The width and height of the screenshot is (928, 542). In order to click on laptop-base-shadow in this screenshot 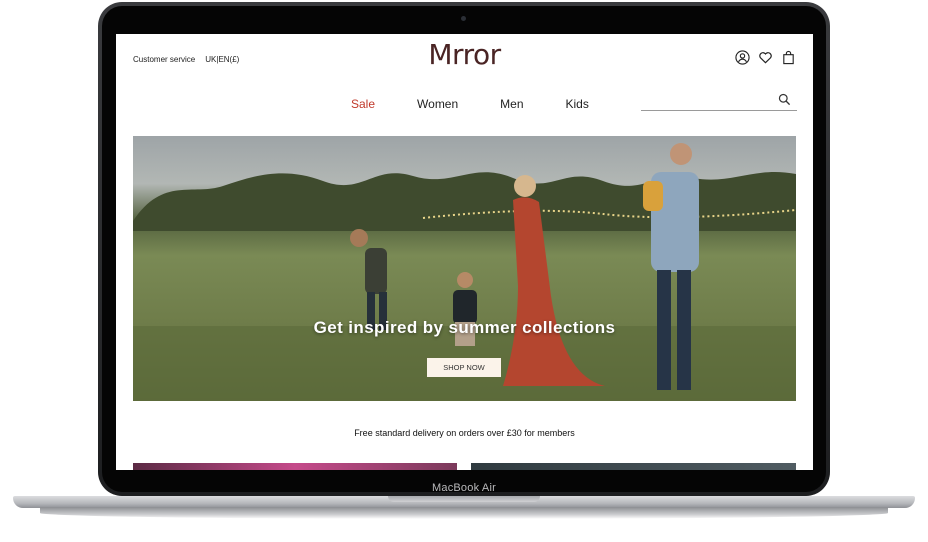, I will do `click(464, 513)`.